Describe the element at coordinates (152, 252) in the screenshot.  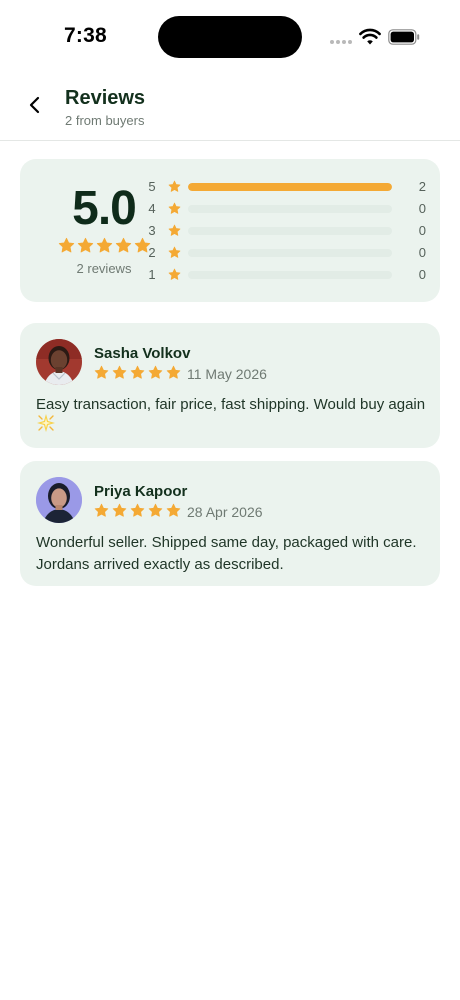
I see `distribution-star-label: 2` at that location.